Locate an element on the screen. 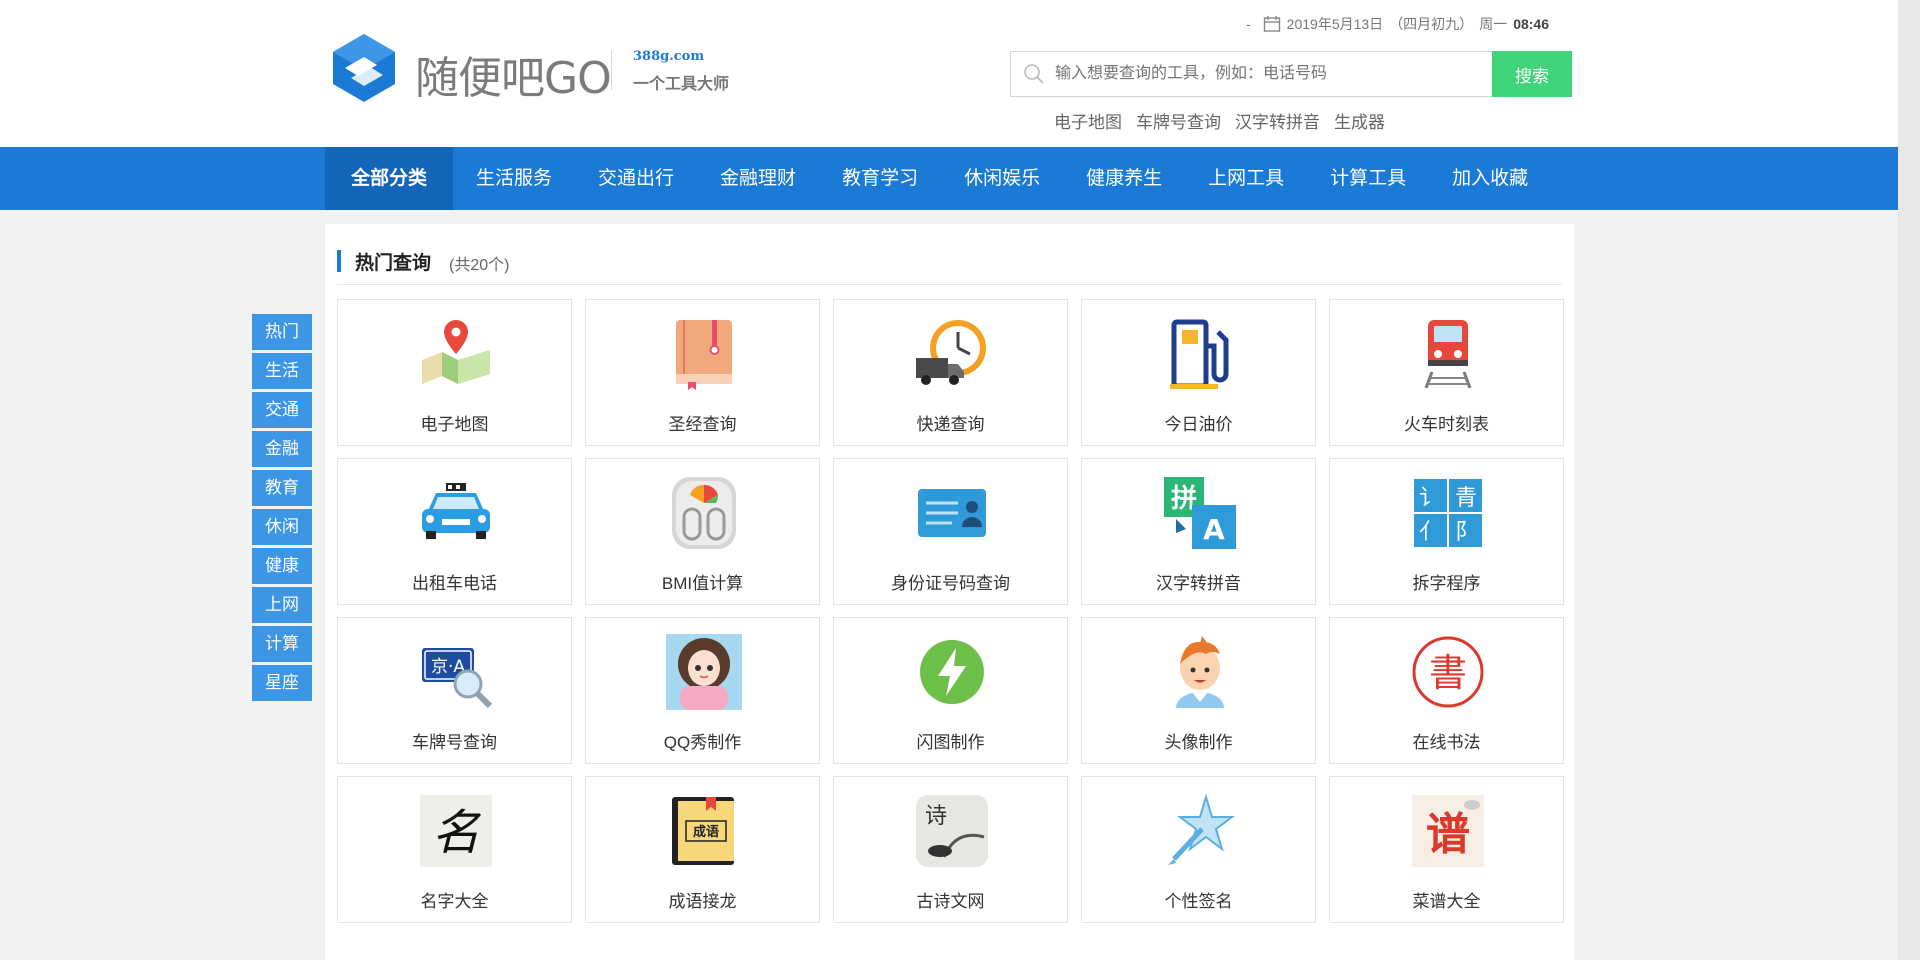 This screenshot has height=960, width=1920. hot-search-links: 电子地图 车牌号查询 汉字转拼音 生成器 is located at coordinates (1219, 120).